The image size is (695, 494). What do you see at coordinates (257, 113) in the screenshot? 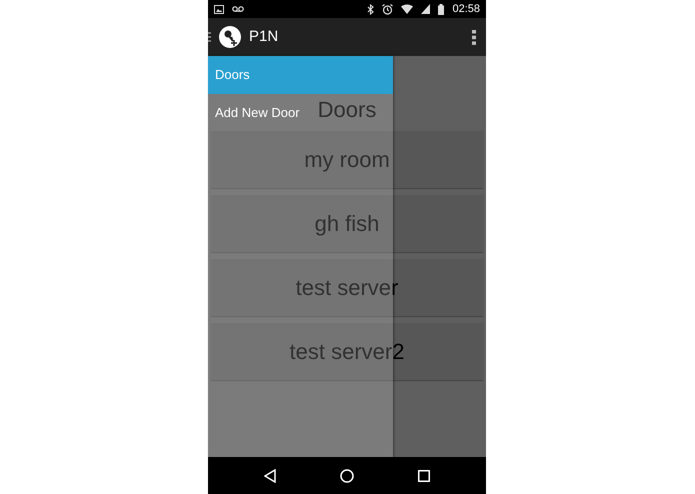
I see `drawer-item: Add New Door` at bounding box center [257, 113].